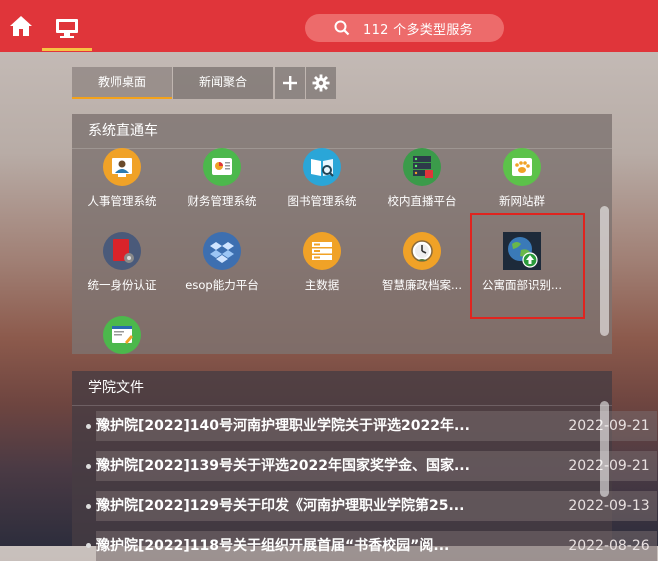 The height and width of the screenshot is (561, 658). I want to click on form-edit-icon, so click(122, 335).